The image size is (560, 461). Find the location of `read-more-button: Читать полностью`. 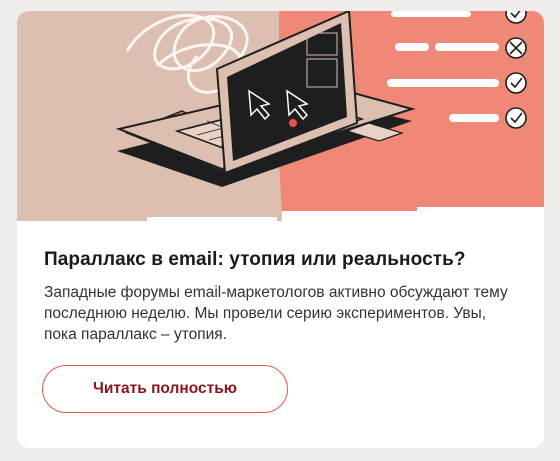

read-more-button: Читать полностью is located at coordinates (165, 389).